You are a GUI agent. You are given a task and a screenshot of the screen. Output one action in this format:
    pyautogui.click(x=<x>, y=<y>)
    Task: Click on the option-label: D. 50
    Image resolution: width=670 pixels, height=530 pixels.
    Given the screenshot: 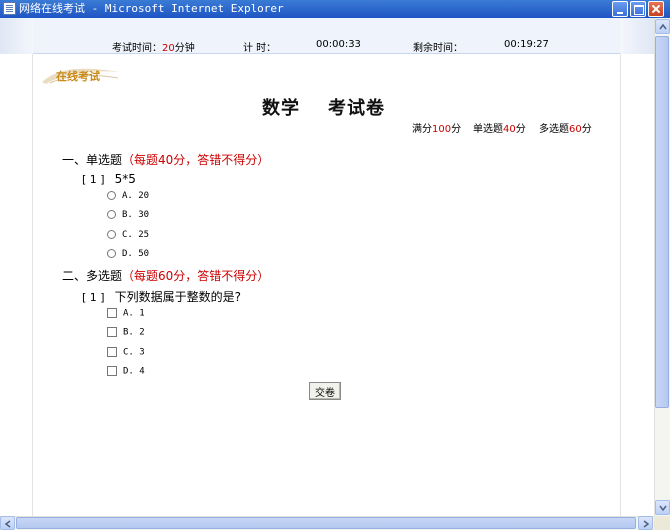 What is the action you would take?
    pyautogui.click(x=136, y=254)
    